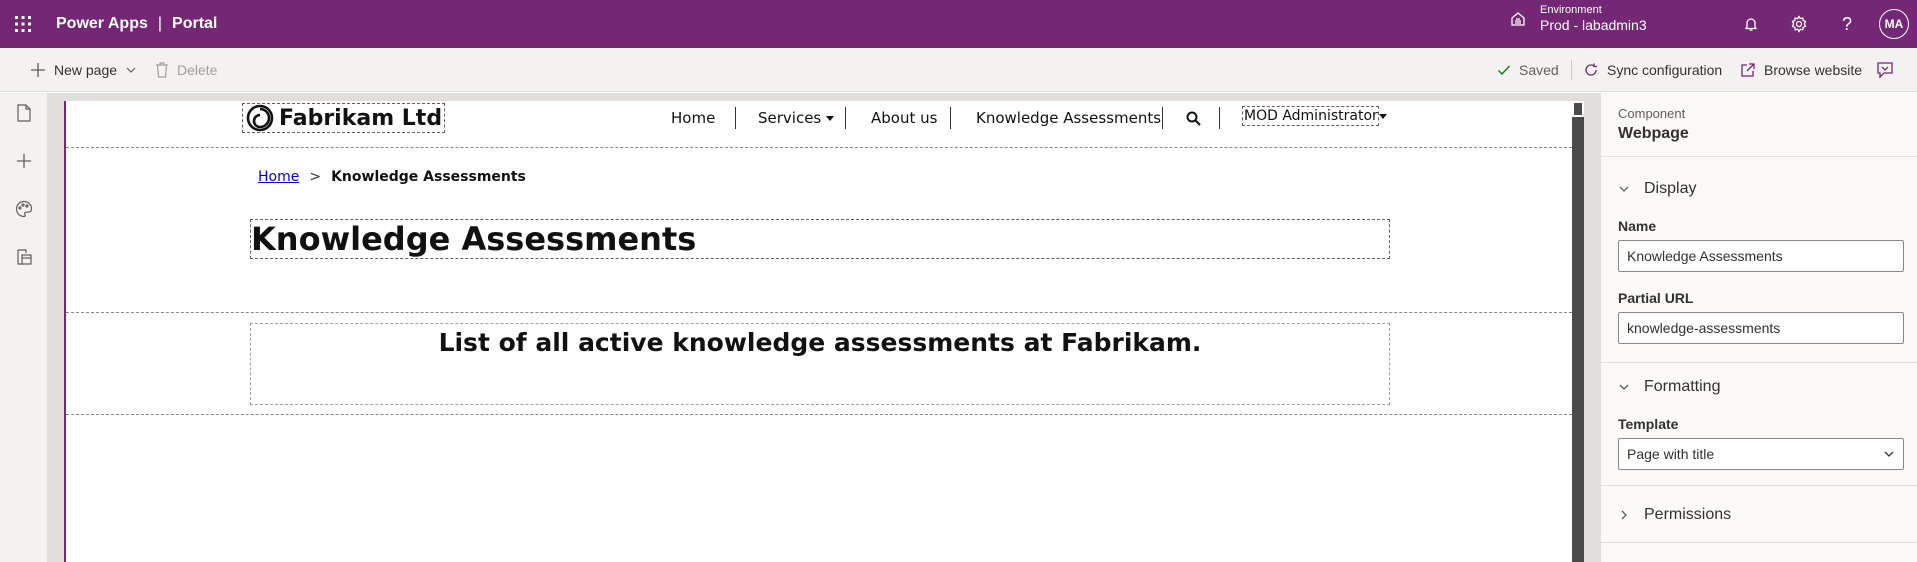 The height and width of the screenshot is (562, 1917). What do you see at coordinates (1539, 70) in the screenshot?
I see `saved-label: Saved` at bounding box center [1539, 70].